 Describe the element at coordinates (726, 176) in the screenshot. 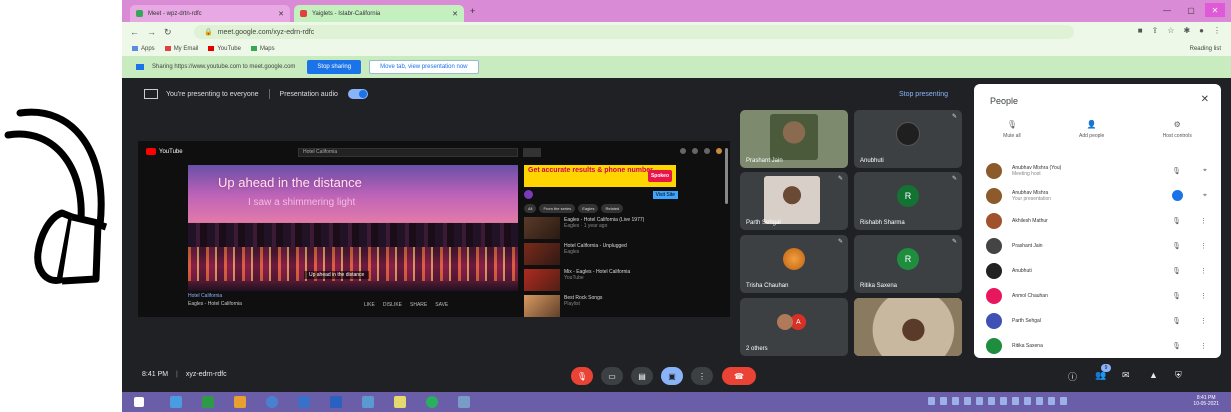

I see `stage-scrollbar` at that location.